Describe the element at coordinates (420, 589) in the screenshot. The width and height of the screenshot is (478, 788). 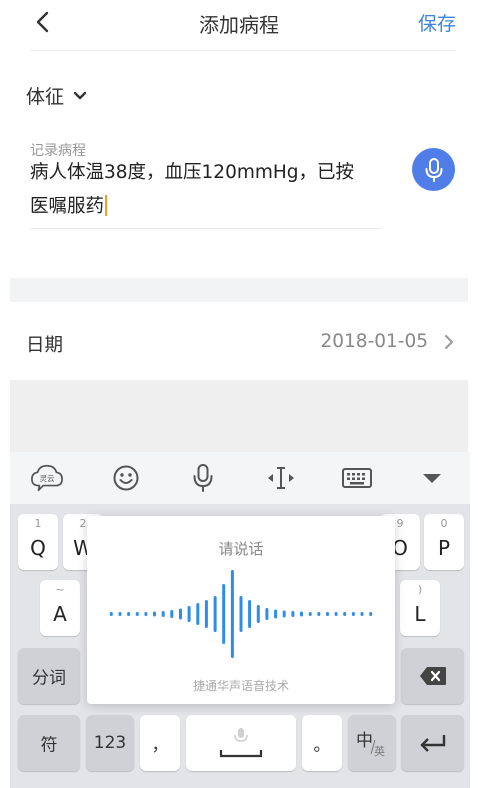
I see `key-l-sub: )` at that location.